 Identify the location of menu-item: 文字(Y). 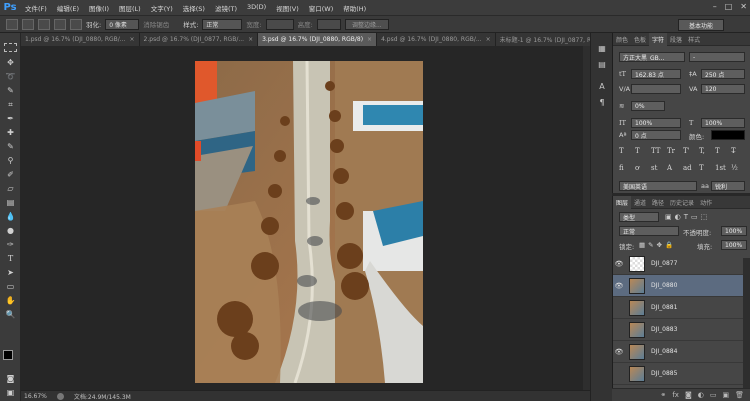
(162, 8).